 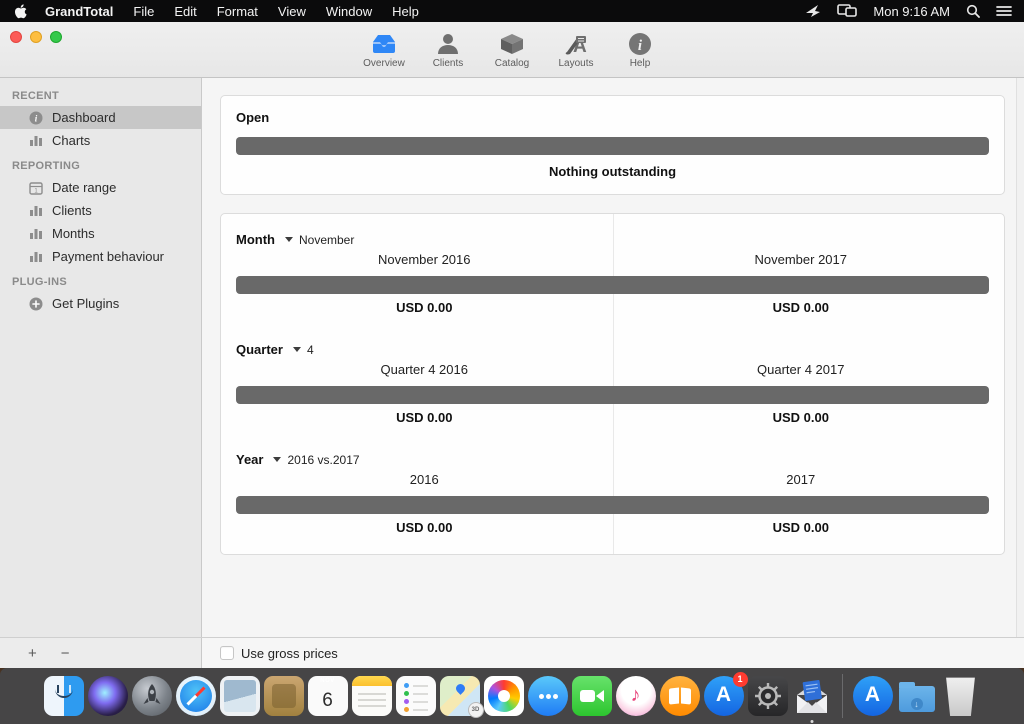 What do you see at coordinates (101, 653) in the screenshot?
I see `sidebar-footer: + −` at bounding box center [101, 653].